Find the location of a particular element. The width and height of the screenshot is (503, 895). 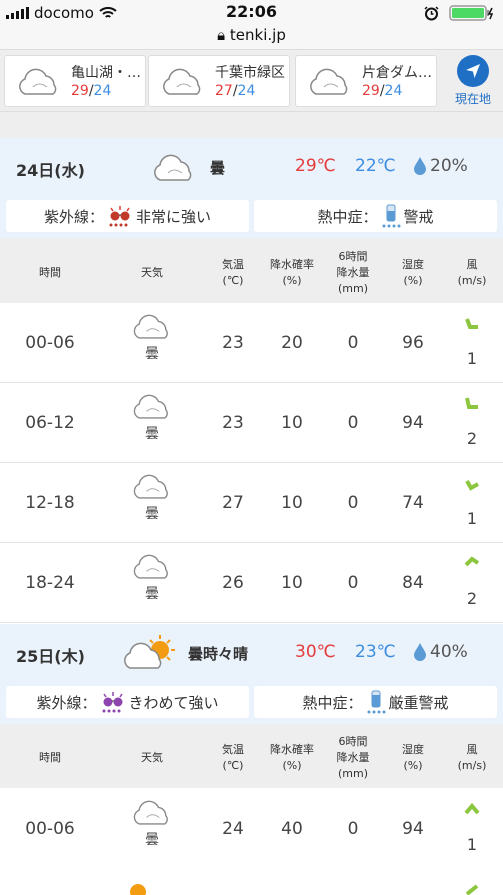

header-amount: 6時間 降水量 (mm) is located at coordinates (353, 272).